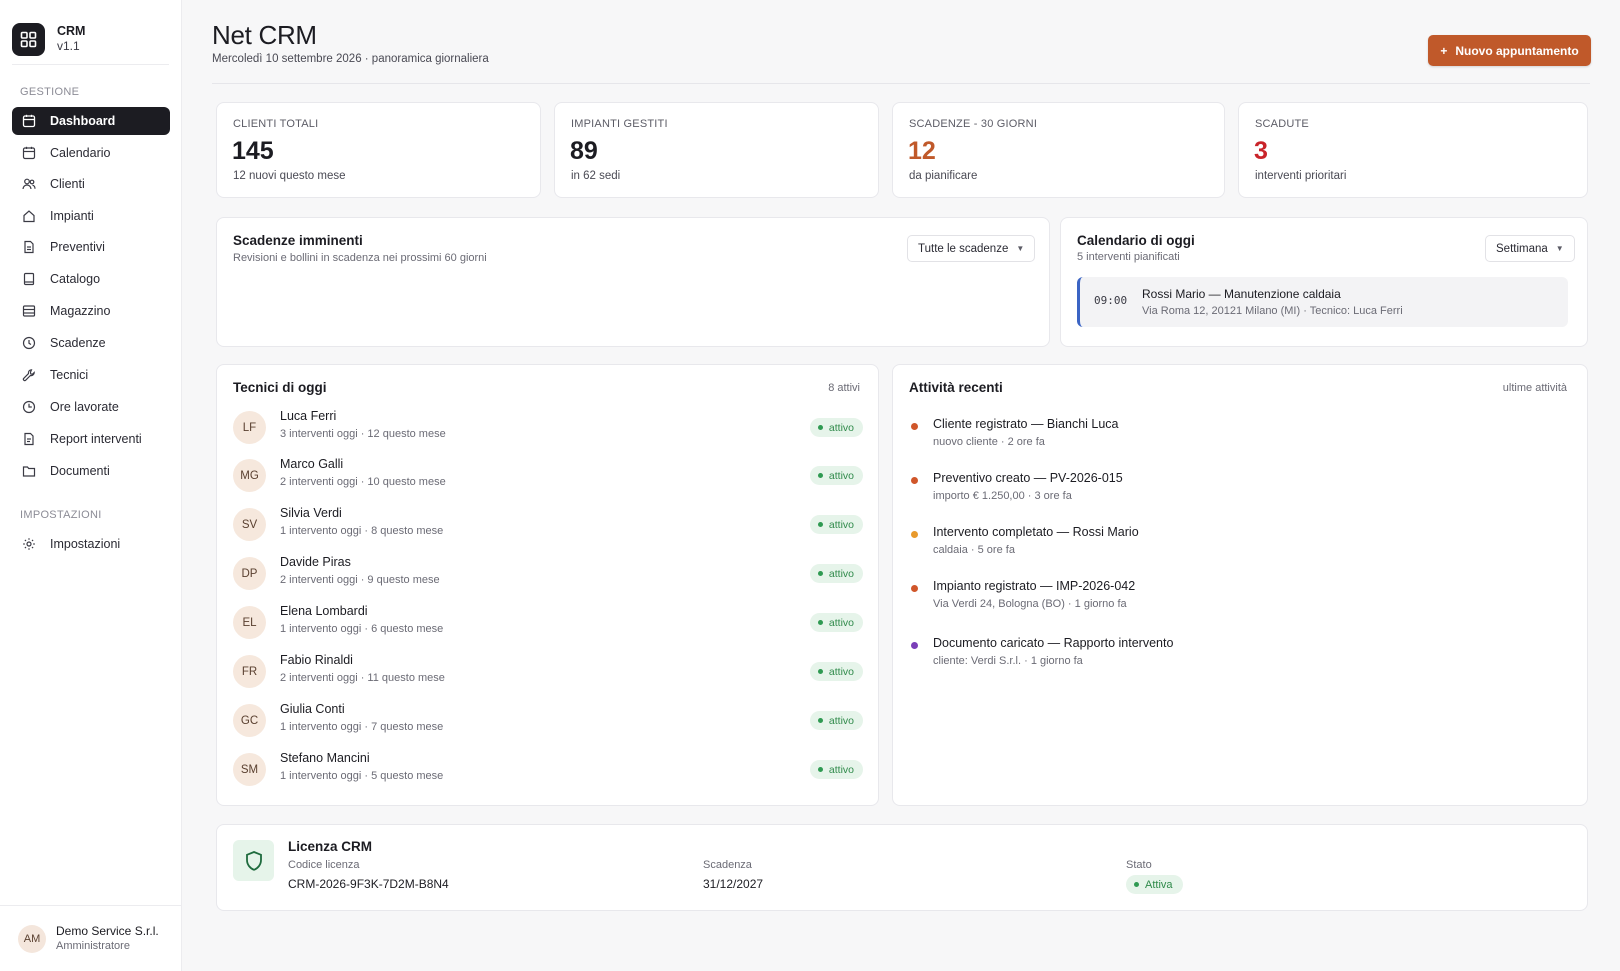 The height and width of the screenshot is (971, 1620). What do you see at coordinates (1028, 478) in the screenshot?
I see `activity-title-text: Preventivo creato — PV-2026-015` at bounding box center [1028, 478].